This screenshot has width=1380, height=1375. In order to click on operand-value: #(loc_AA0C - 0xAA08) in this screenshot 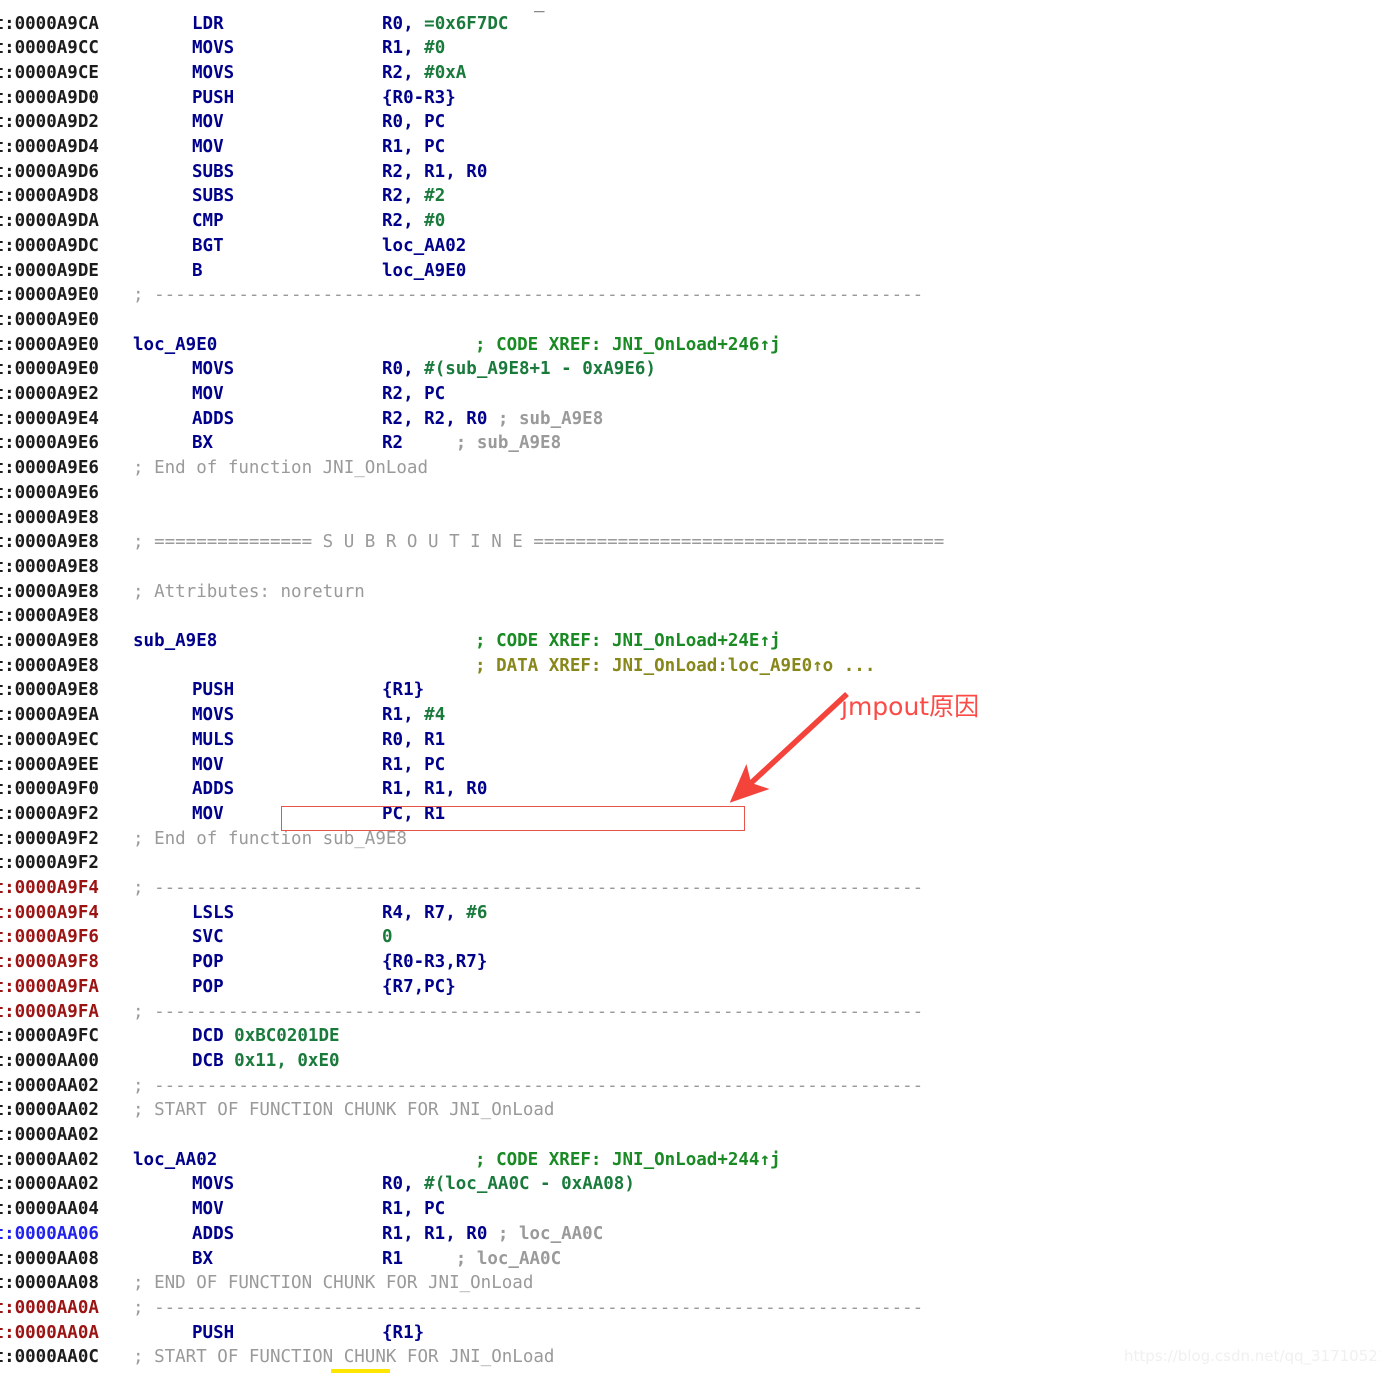, I will do `click(529, 1184)`.